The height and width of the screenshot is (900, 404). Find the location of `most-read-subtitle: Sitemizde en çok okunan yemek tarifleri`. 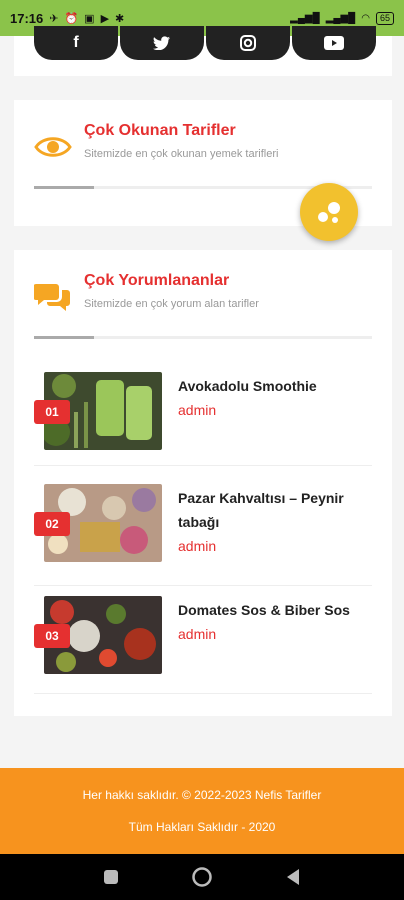

most-read-subtitle: Sitemizde en çok okunan yemek tarifleri is located at coordinates (181, 154).